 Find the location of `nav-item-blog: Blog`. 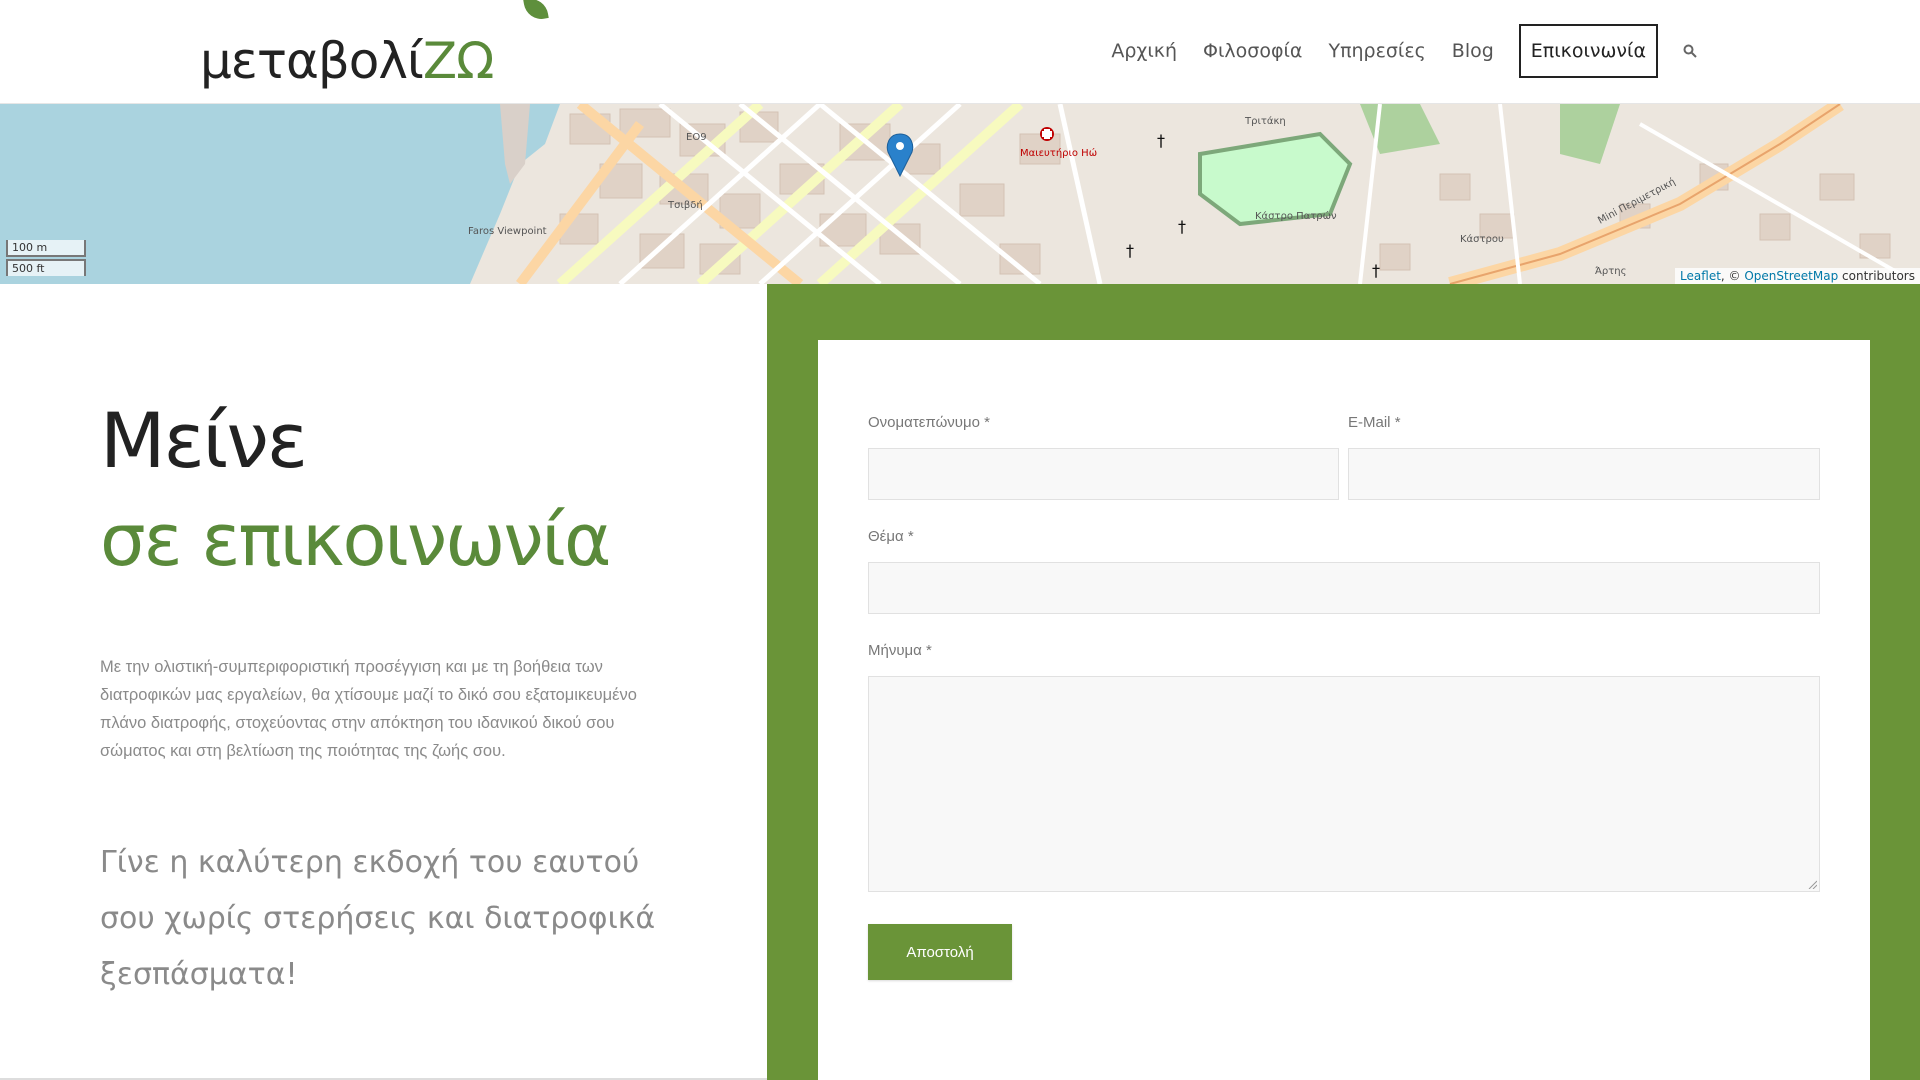

nav-item-blog: Blog is located at coordinates (1473, 51).